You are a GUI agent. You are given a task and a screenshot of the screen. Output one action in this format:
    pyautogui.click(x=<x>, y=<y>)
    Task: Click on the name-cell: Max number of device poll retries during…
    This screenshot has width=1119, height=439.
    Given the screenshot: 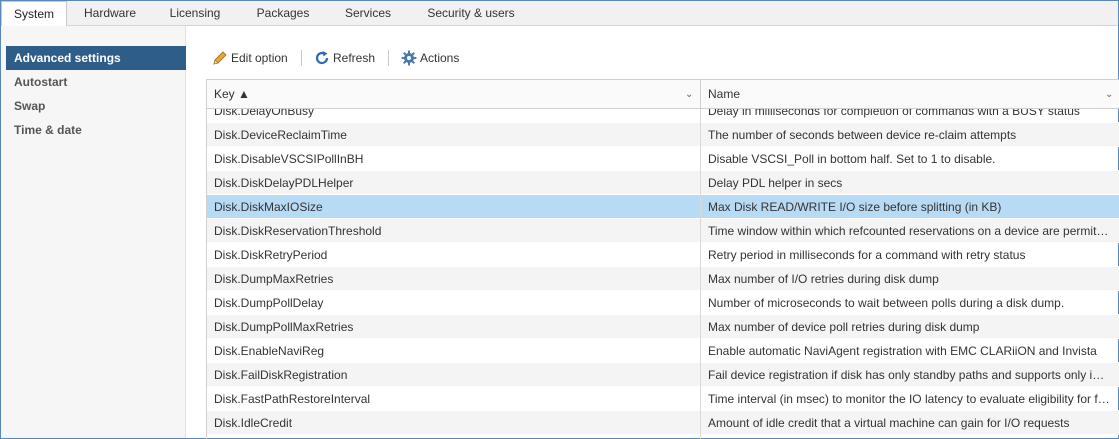 What is the action you would take?
    pyautogui.click(x=844, y=327)
    